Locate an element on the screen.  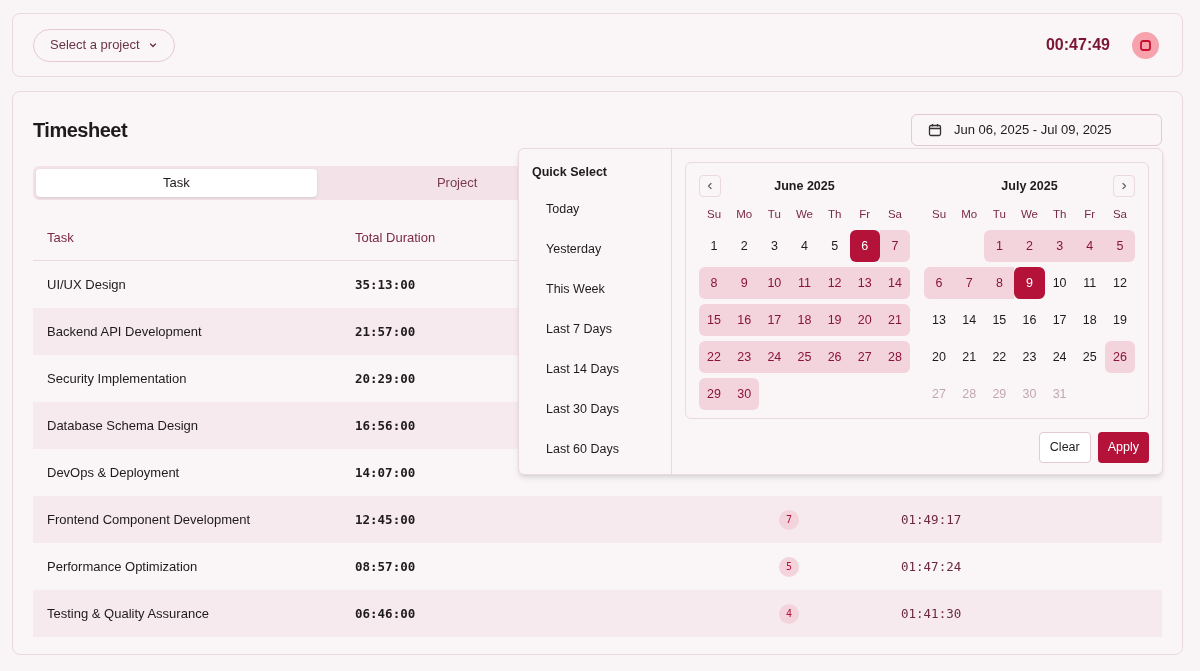
calendar-day: 29 is located at coordinates (714, 394).